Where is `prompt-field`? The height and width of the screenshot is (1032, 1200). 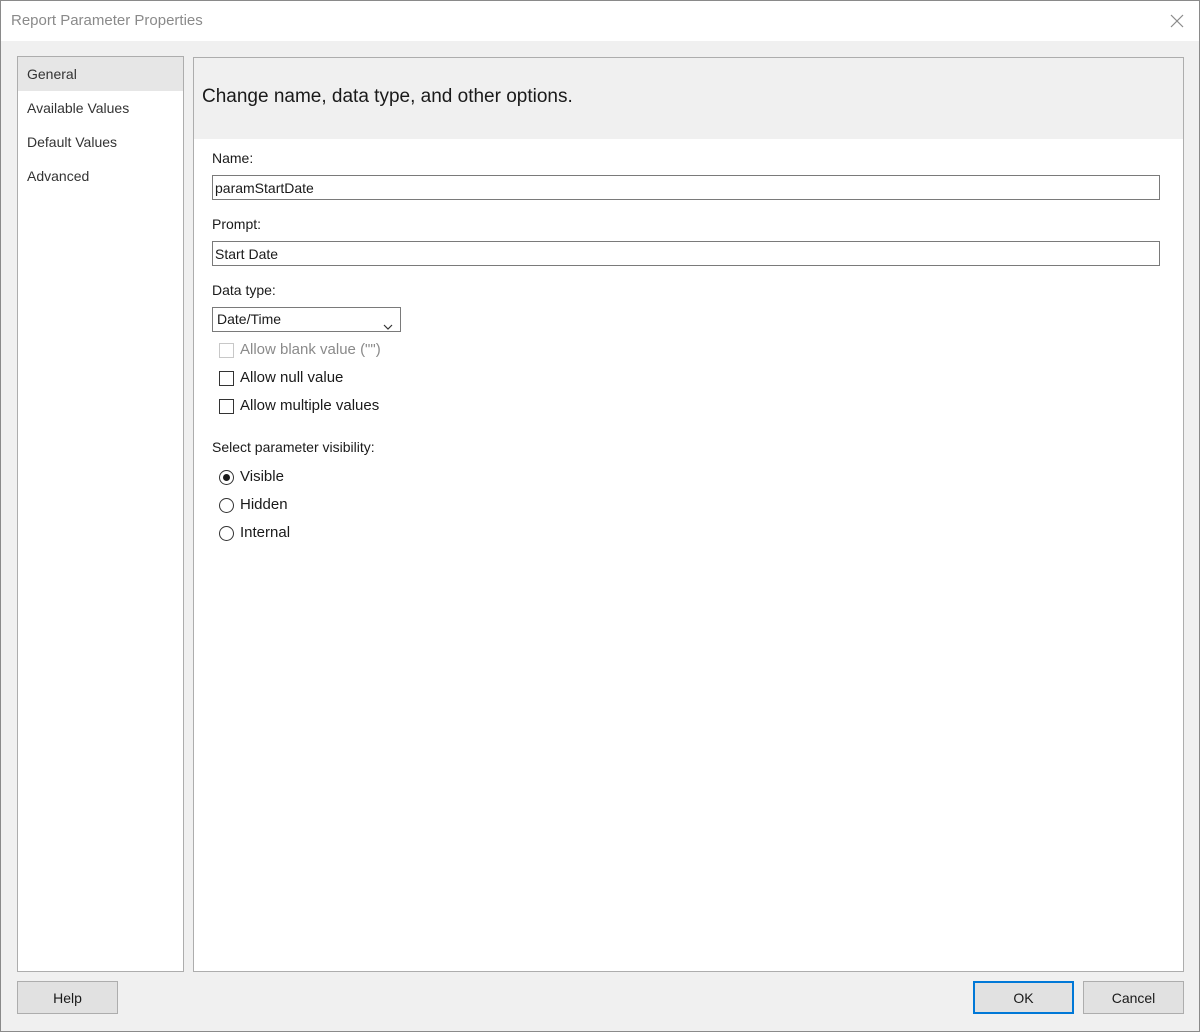
prompt-field is located at coordinates (686, 253).